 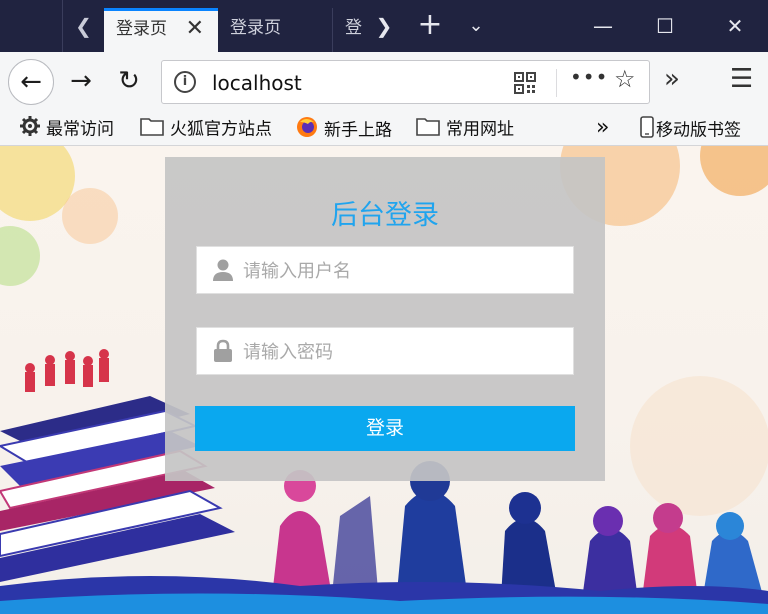 What do you see at coordinates (83, 26) in the screenshot?
I see `tab-scroll-left-button: ❮` at bounding box center [83, 26].